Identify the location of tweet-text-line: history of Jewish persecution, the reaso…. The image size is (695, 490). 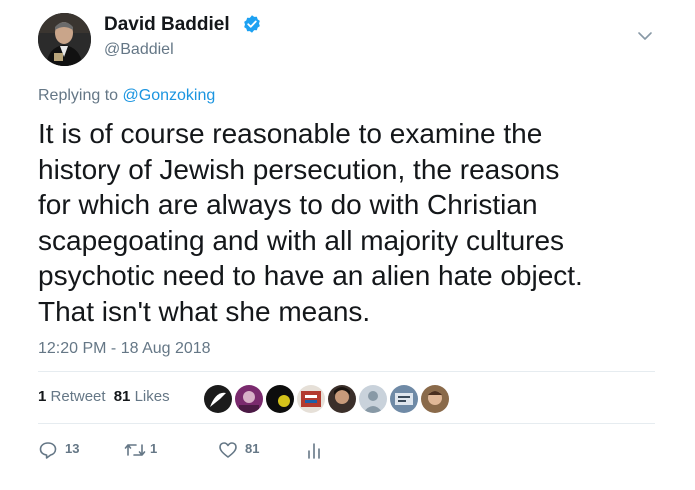
(299, 169).